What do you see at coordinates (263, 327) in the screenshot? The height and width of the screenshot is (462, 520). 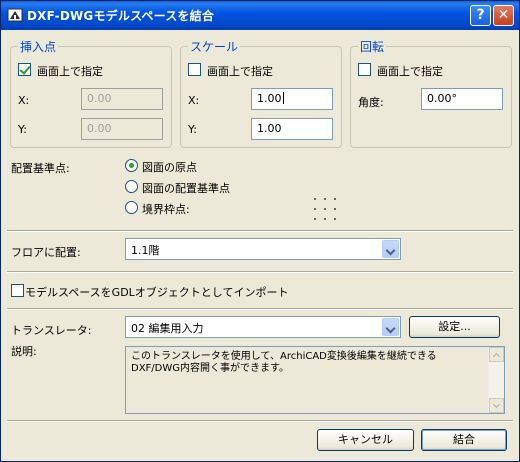 I see `translator-select: 02 編集用入力` at bounding box center [263, 327].